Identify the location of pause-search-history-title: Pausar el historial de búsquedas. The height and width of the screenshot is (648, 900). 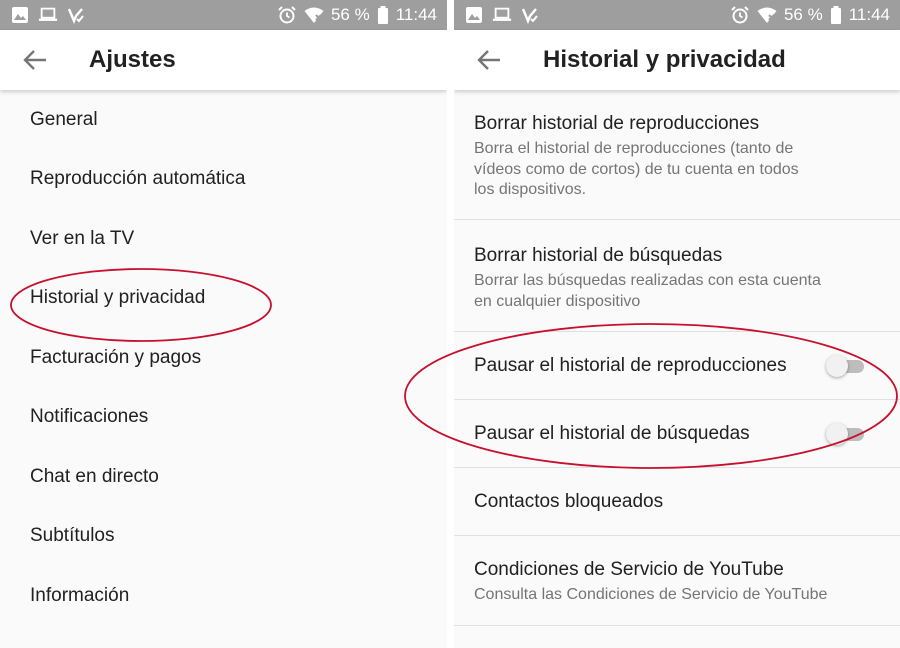
(612, 433).